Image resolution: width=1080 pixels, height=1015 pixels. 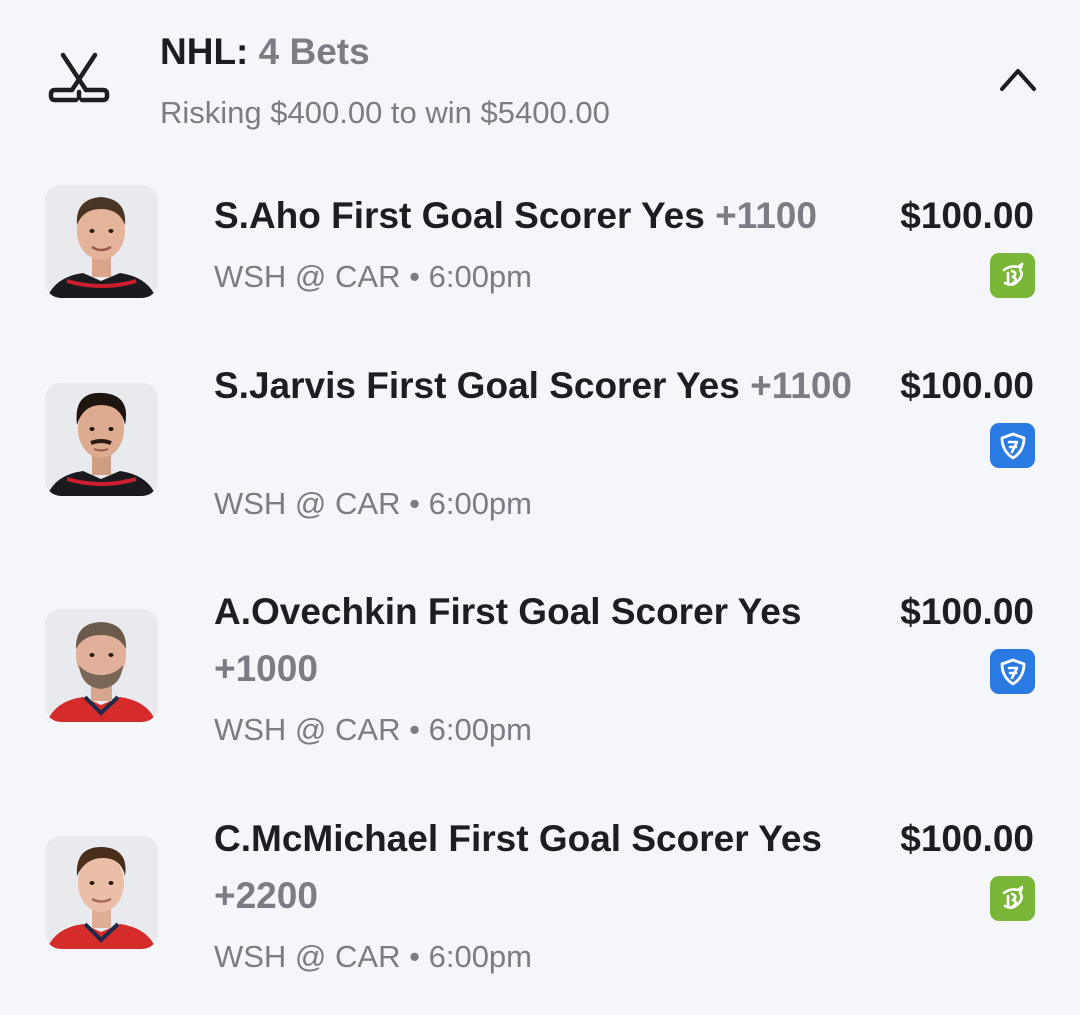 I want to click on selection-text: C.McMichael First Goal Scorer Yes, so click(x=518, y=838).